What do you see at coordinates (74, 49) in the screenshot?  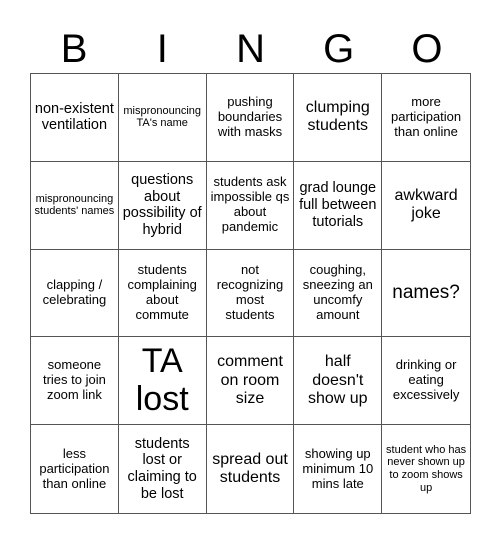 I see `header-letter-b: B` at bounding box center [74, 49].